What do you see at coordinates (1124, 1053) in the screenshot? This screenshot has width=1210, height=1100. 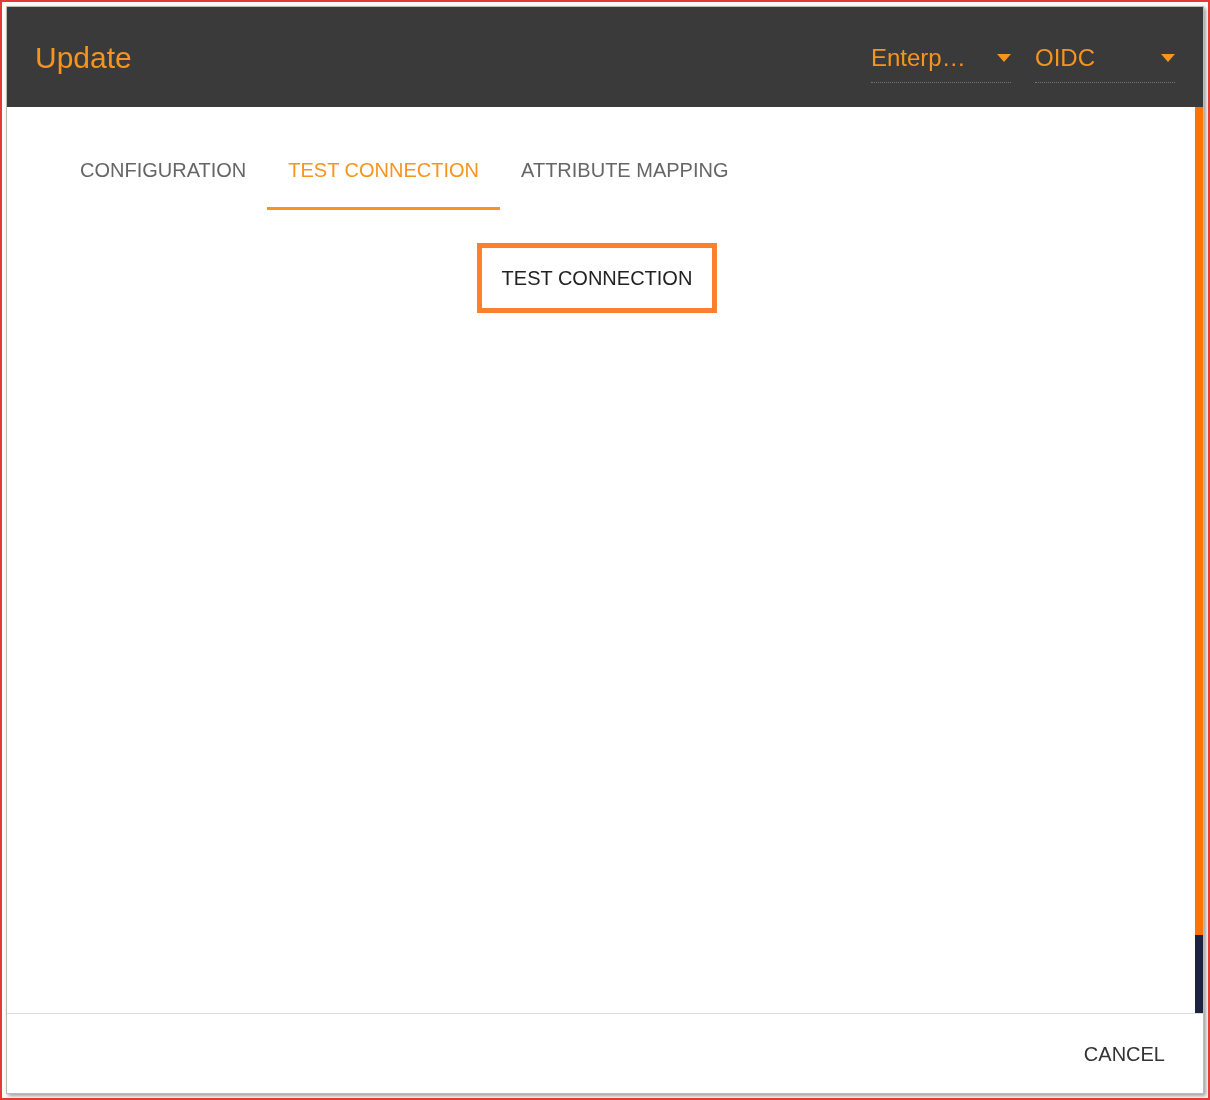 I see `cancel-button: CANCEL` at bounding box center [1124, 1053].